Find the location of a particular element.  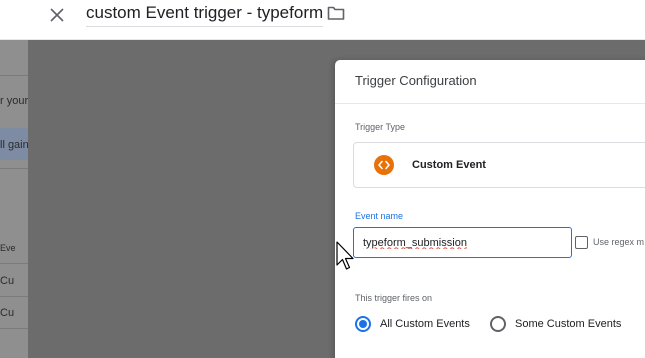

some-custom-events-radio is located at coordinates (498, 324).